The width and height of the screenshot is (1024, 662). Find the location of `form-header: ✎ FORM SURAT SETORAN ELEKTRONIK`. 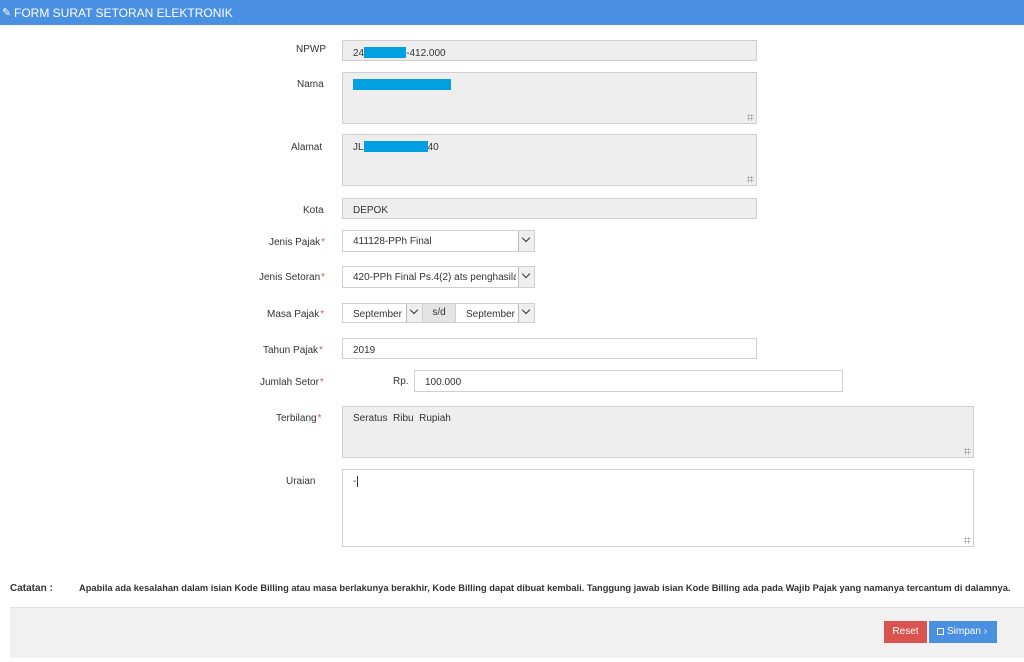

form-header: ✎ FORM SURAT SETORAN ELEKTRONIK is located at coordinates (512, 12).